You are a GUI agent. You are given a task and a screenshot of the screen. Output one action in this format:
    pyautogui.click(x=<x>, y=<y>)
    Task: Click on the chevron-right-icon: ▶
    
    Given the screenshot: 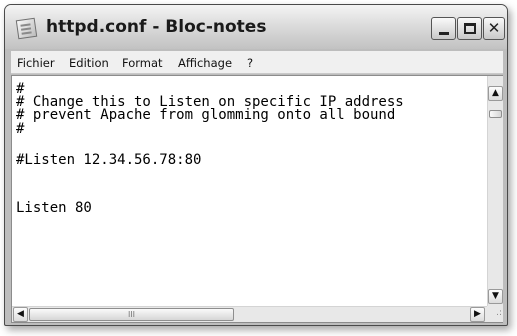 What is the action you would take?
    pyautogui.click(x=477, y=314)
    